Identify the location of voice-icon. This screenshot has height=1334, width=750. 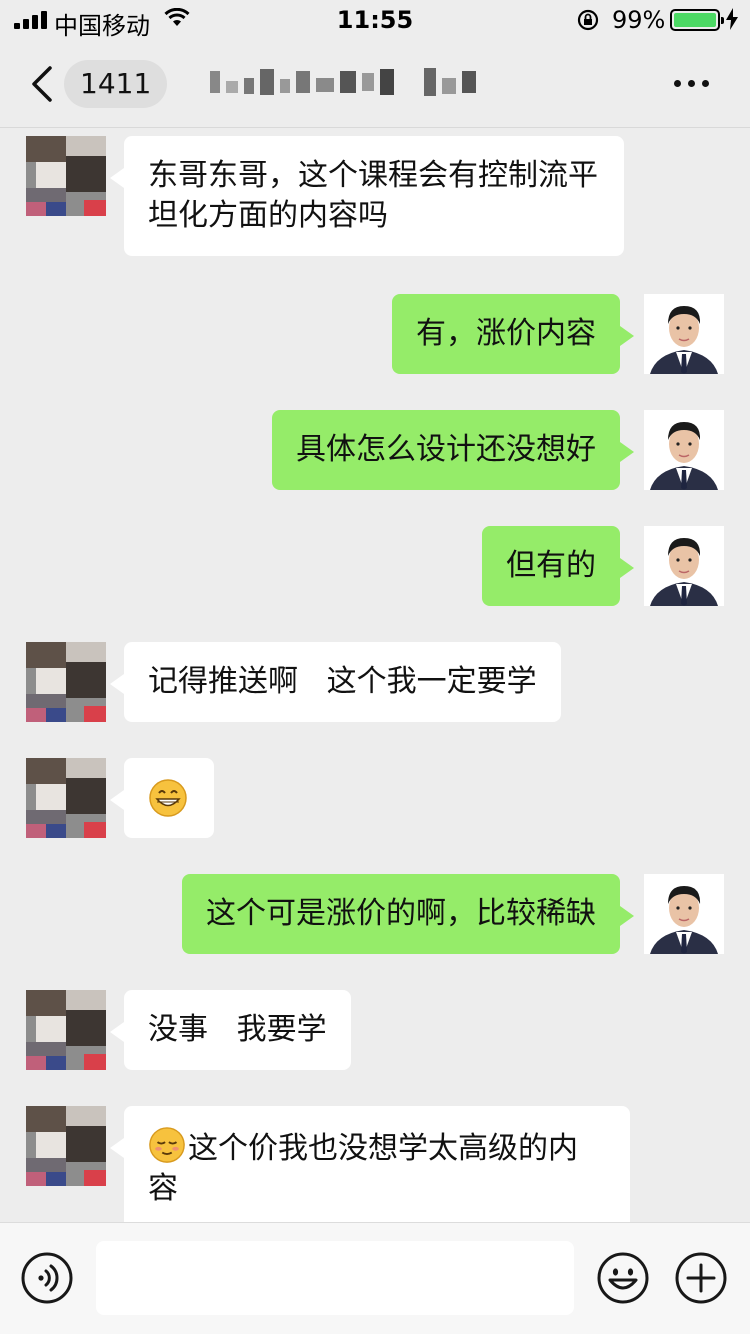
(47, 1278).